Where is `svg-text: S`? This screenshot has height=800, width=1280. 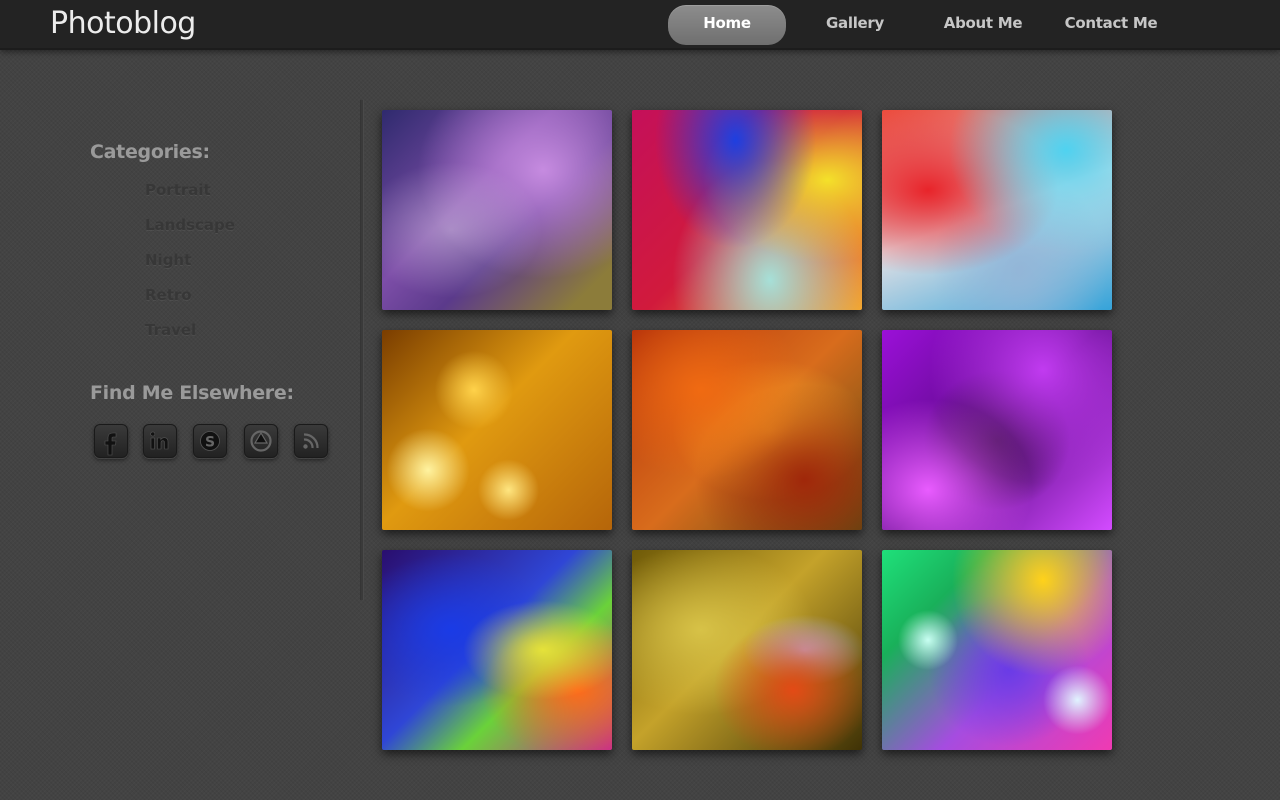
svg-text: S is located at coordinates (210, 443).